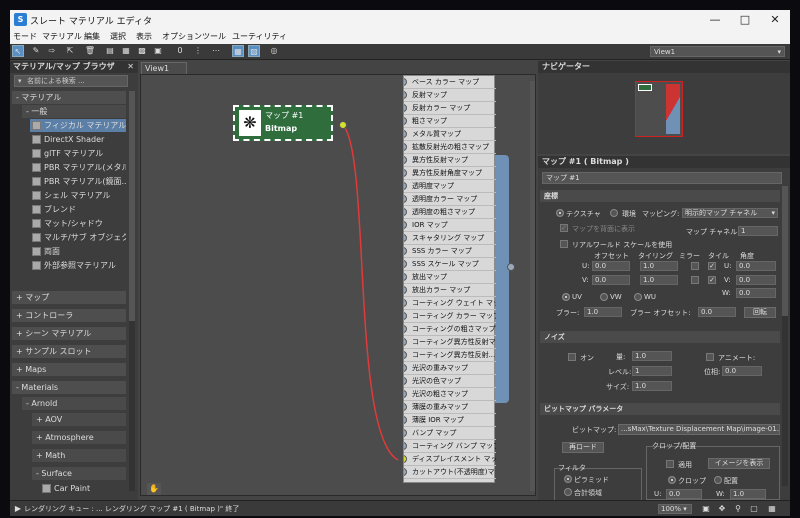  I want to click on category-general: - 一般, so click(74, 111).